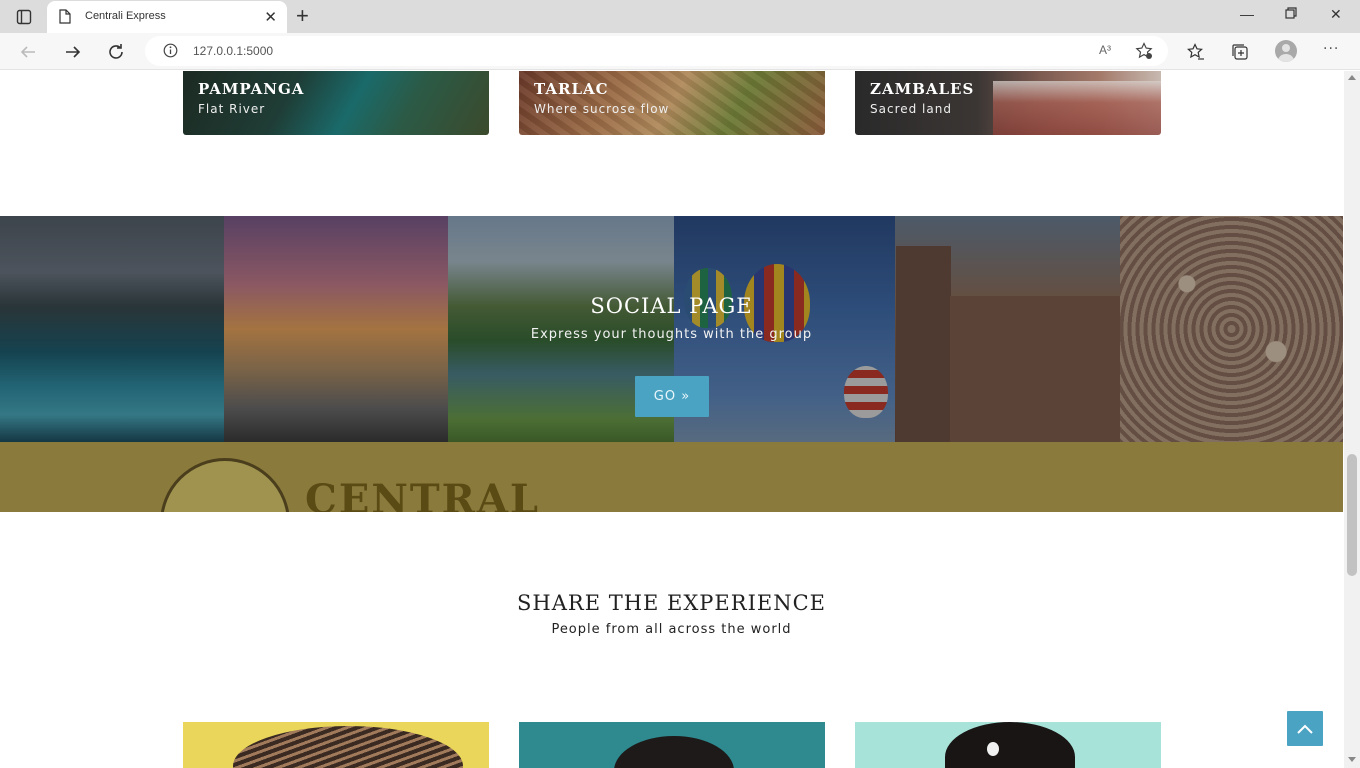  What do you see at coordinates (167, 17) in the screenshot?
I see `browser-tab: Centrali Express ✕` at bounding box center [167, 17].